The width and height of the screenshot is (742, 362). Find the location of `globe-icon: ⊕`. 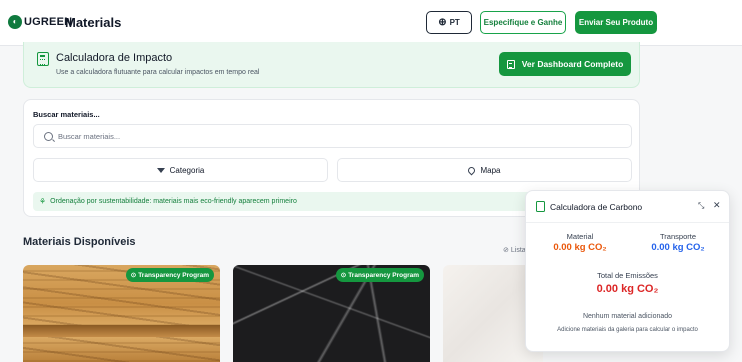

globe-icon: ⊕ is located at coordinates (442, 22).